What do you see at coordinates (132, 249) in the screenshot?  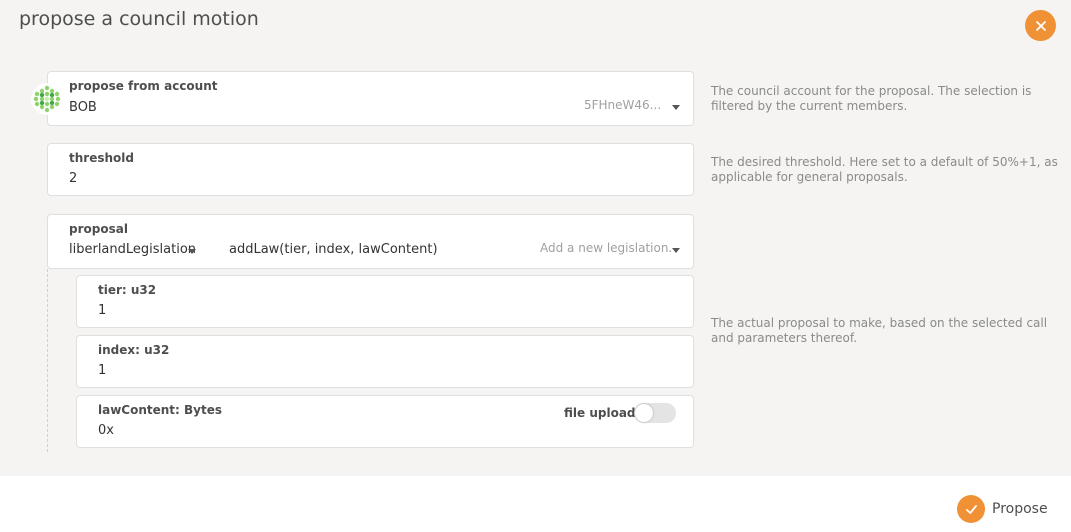 I see `proposal-section-select: liberlandLegislation` at bounding box center [132, 249].